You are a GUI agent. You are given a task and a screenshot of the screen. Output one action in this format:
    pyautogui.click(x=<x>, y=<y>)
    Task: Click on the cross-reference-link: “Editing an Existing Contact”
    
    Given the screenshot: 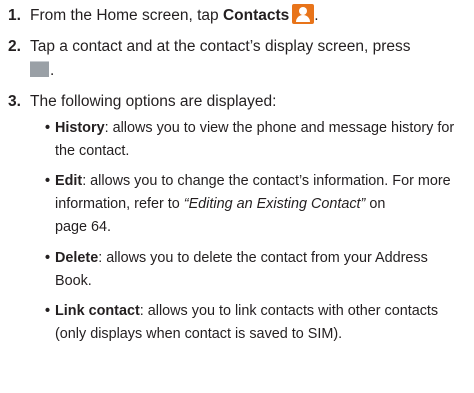 What is the action you would take?
    pyautogui.click(x=275, y=204)
    